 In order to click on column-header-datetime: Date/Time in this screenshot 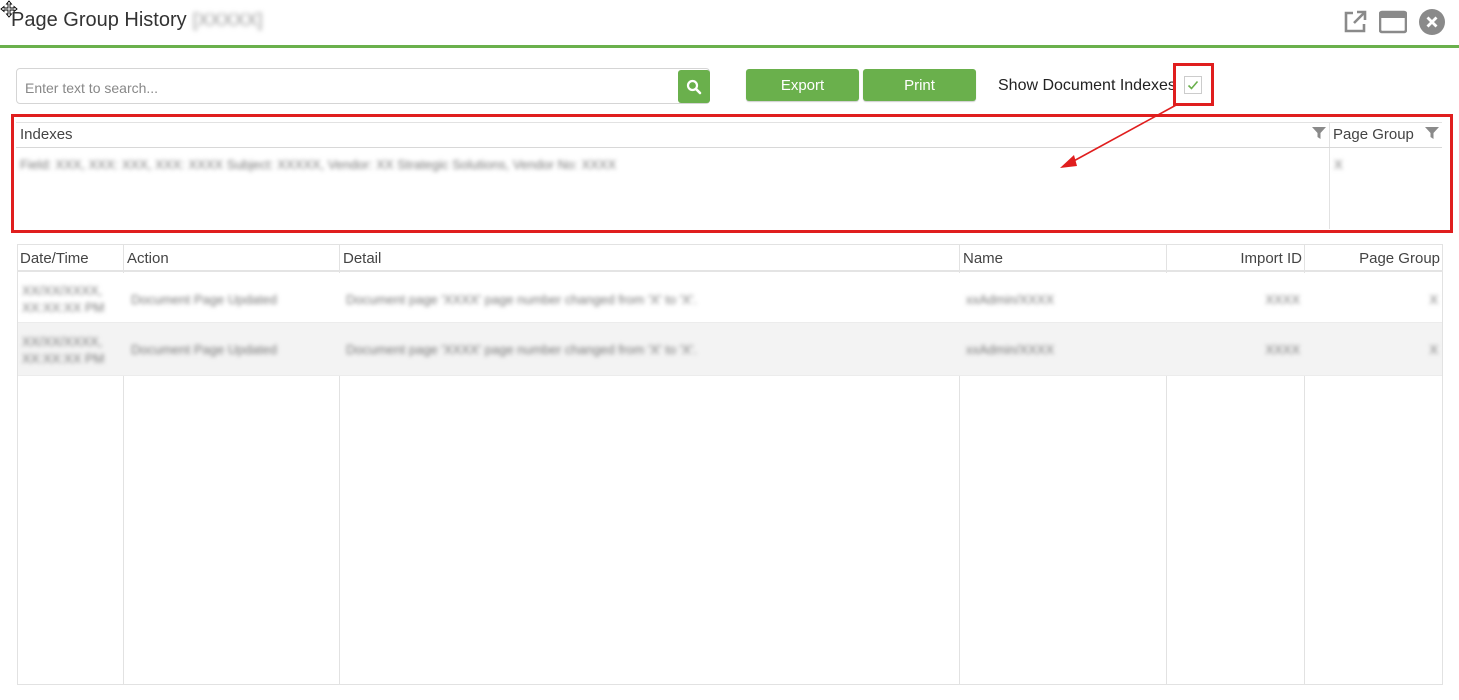, I will do `click(54, 258)`.